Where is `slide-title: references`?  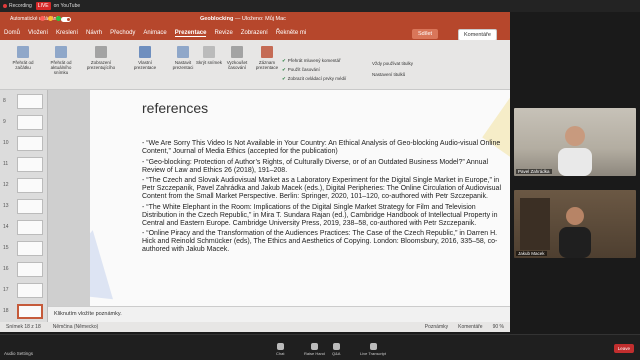
slide-title: references is located at coordinates (175, 108).